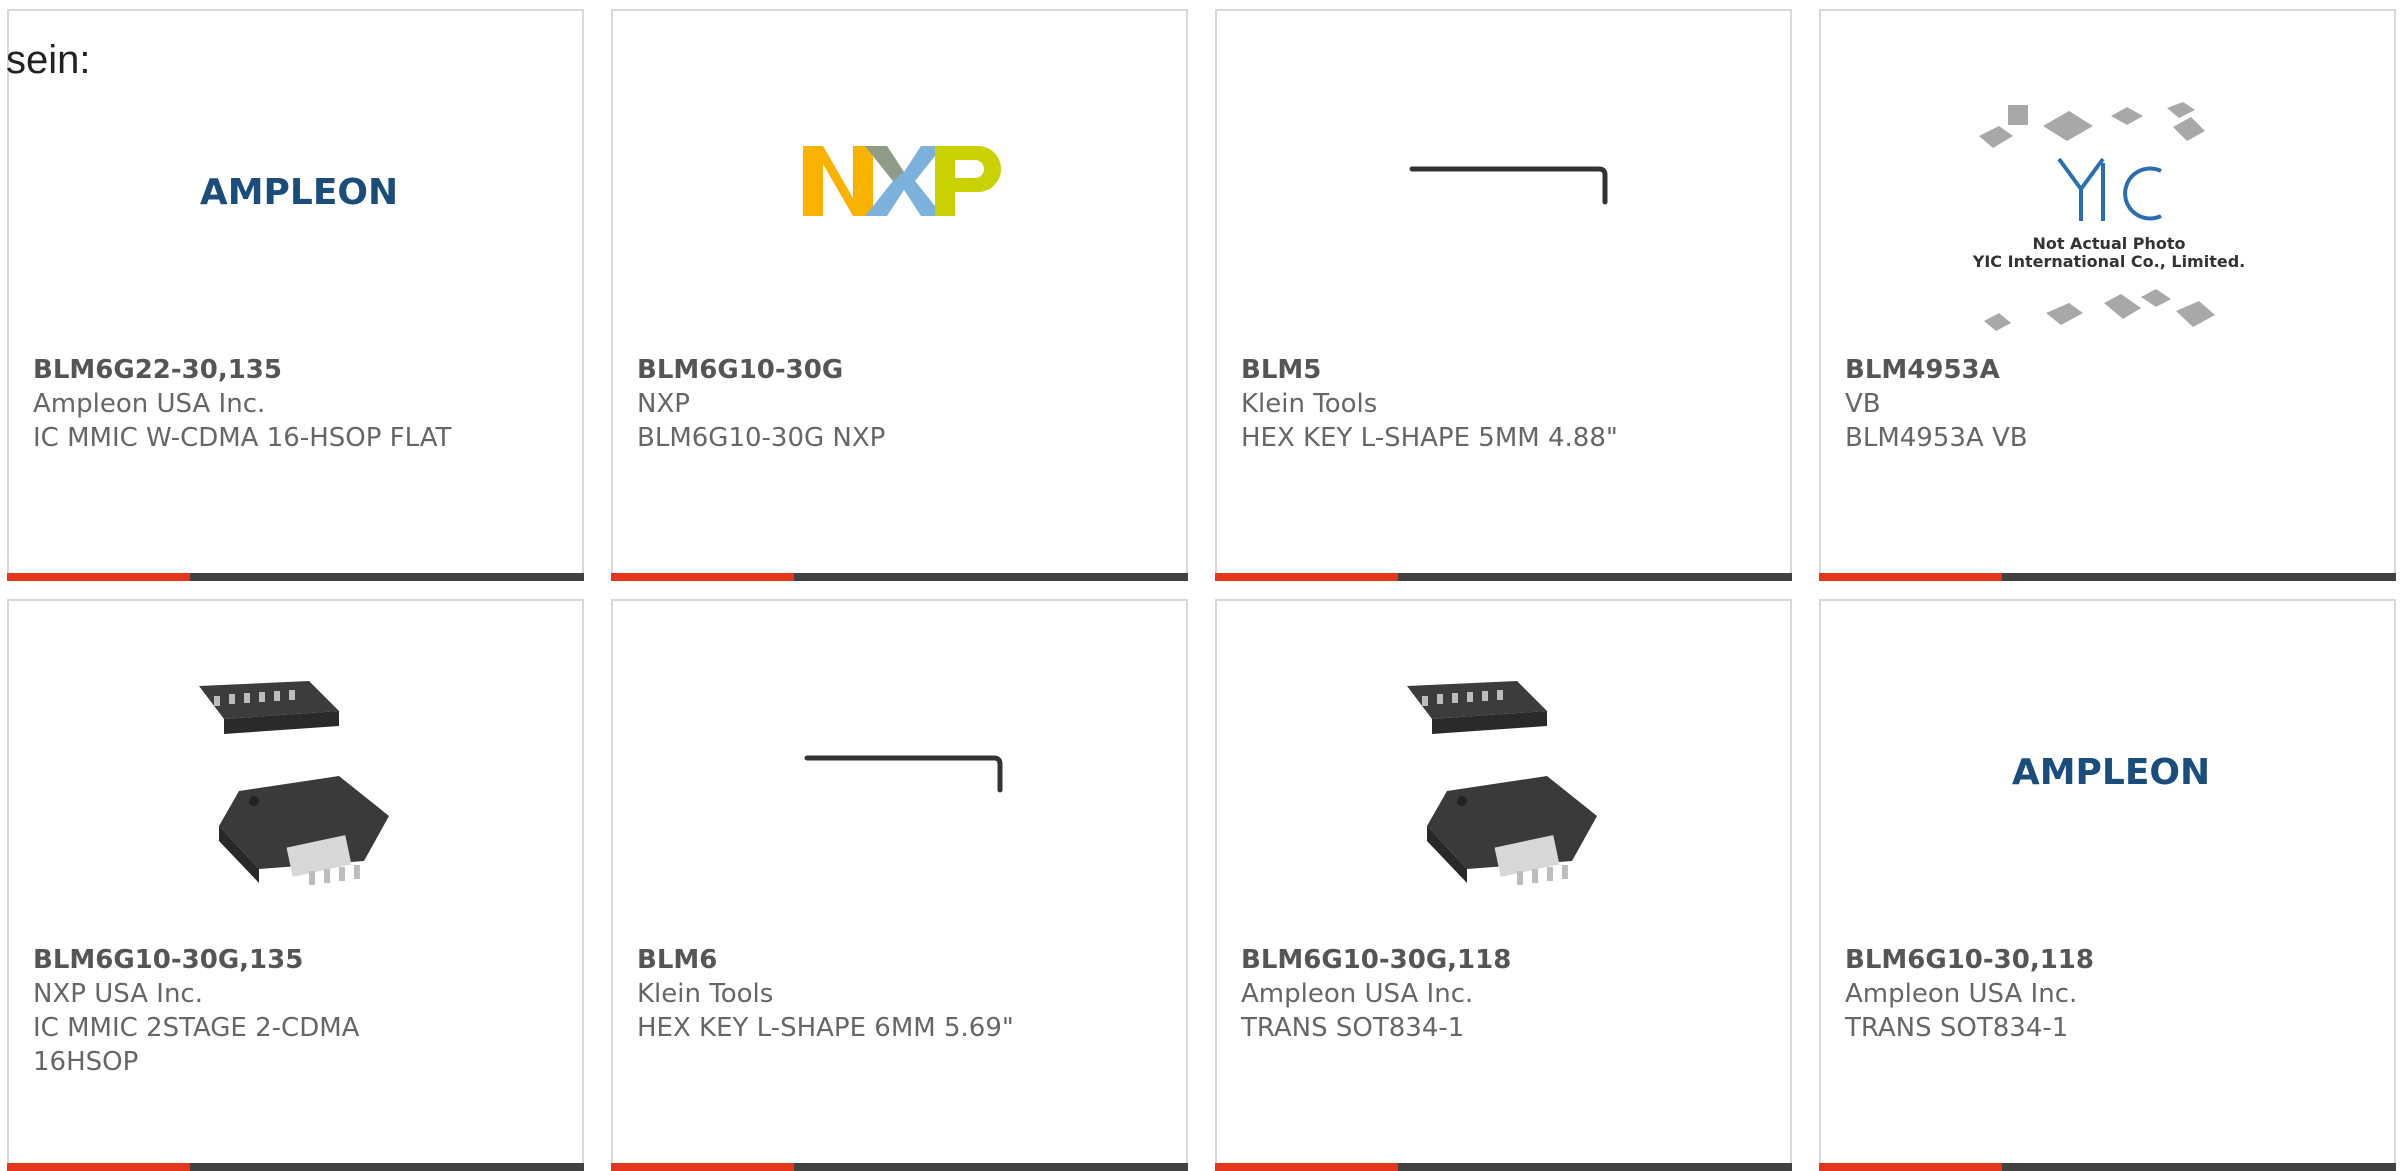  Describe the element at coordinates (2095, 960) in the screenshot. I see `part-number: BLM6G10-30,118` at that location.